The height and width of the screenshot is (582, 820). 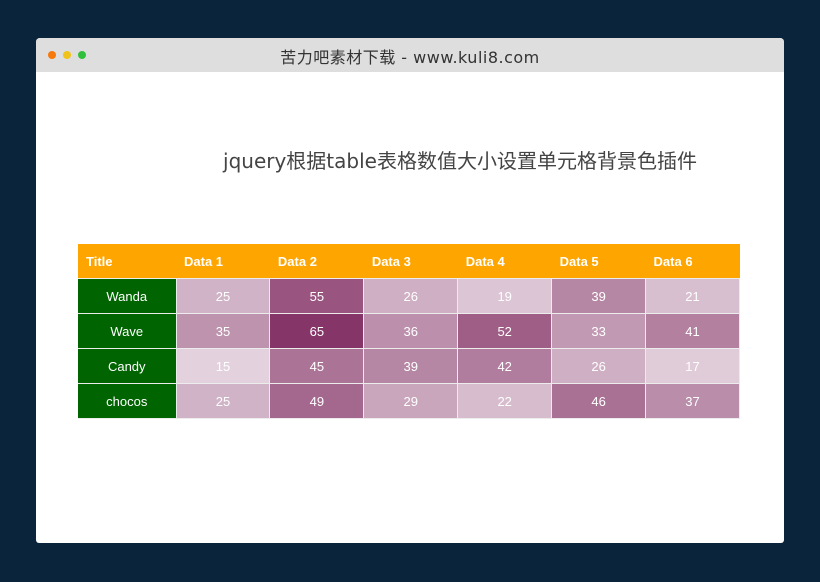 I want to click on row-name-cell: Wave, so click(x=127, y=331).